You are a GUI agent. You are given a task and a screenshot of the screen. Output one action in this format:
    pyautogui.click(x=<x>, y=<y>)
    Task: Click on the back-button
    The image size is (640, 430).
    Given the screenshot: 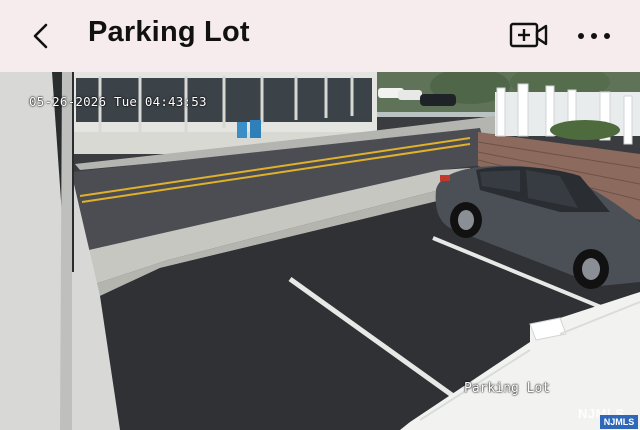 What is the action you would take?
    pyautogui.click(x=42, y=36)
    